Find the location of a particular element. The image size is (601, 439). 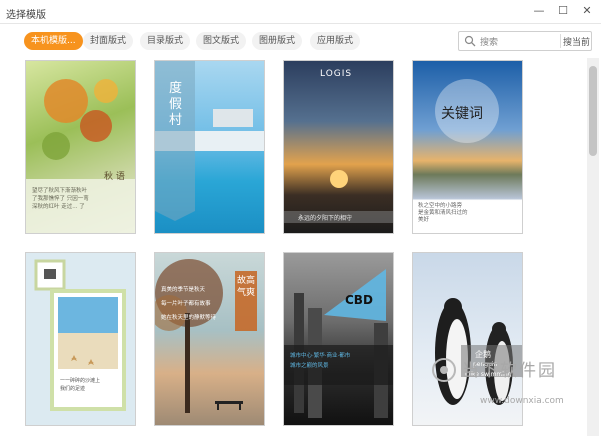

search-scope-dropdown: 搜当前 is located at coordinates (576, 41).